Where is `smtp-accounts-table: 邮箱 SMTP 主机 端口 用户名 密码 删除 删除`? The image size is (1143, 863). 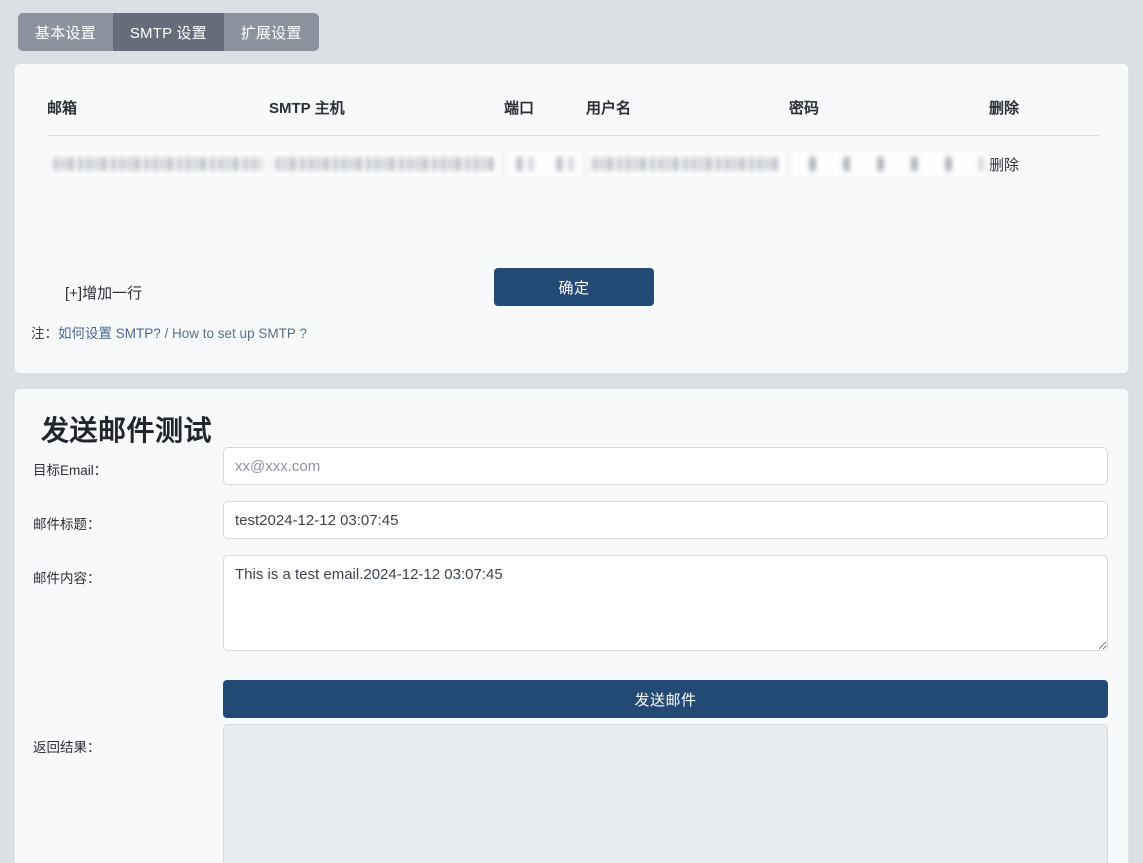
smtp-accounts-table: 邮箱 SMTP 主机 端口 用户名 密码 删除 删除 is located at coordinates (573, 144).